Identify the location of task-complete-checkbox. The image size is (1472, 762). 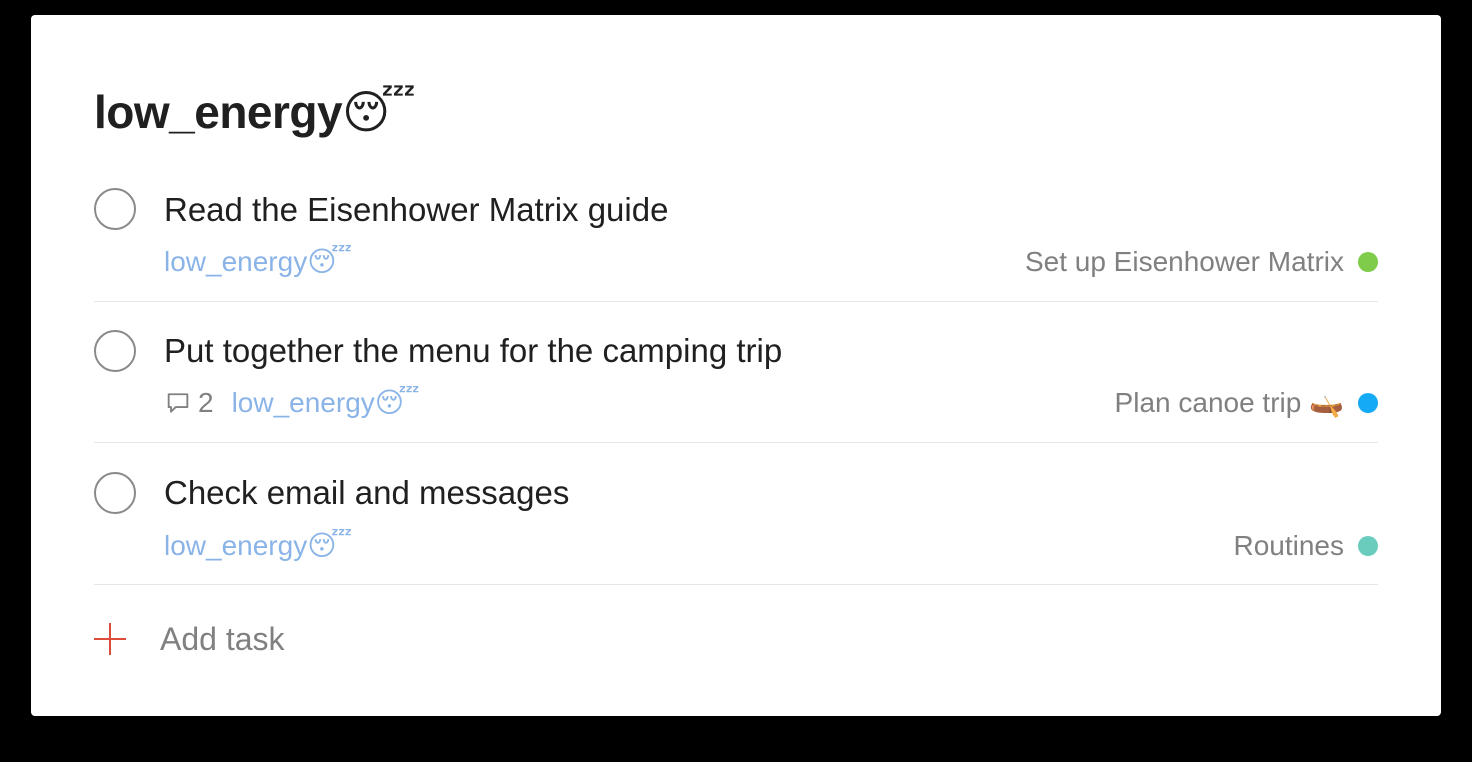
(115, 493).